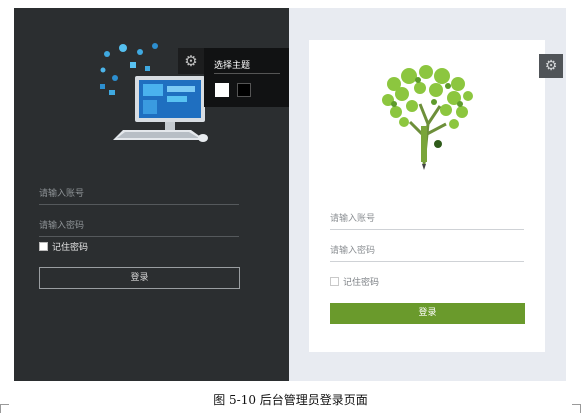 This screenshot has width=581, height=415. I want to click on theme-picker-popup: 选择主题, so click(246, 77).